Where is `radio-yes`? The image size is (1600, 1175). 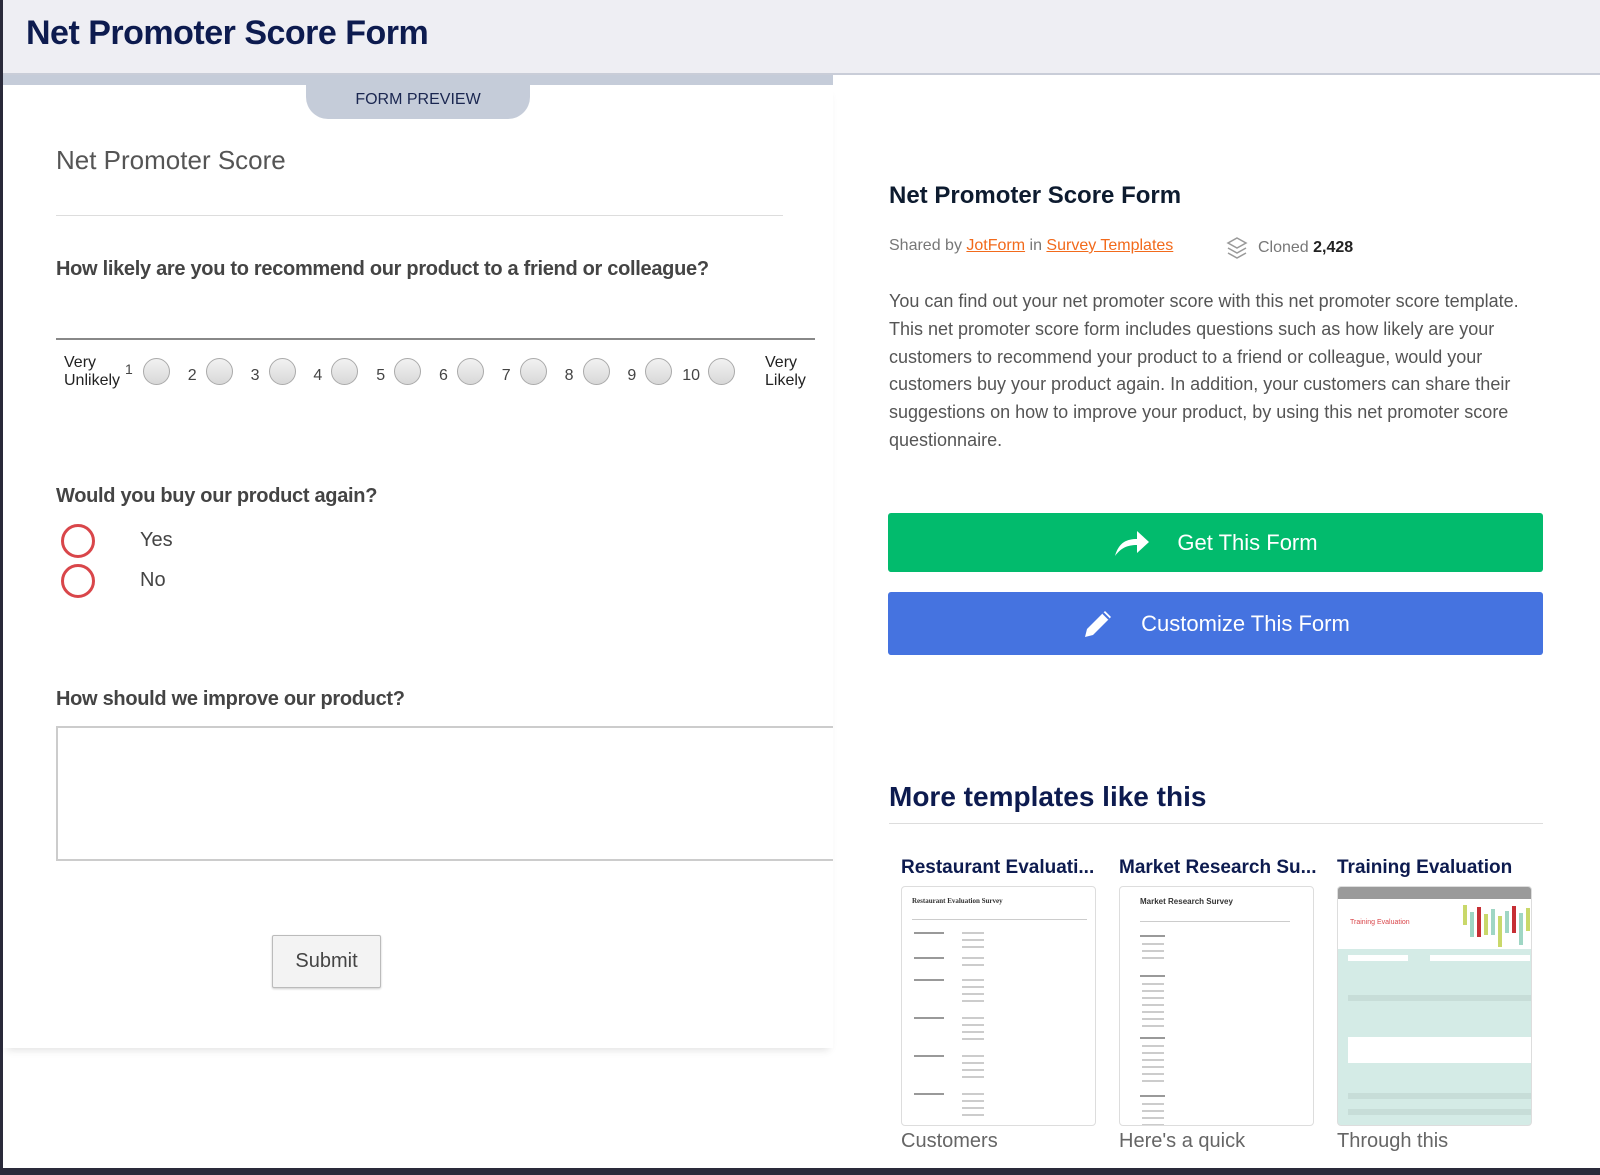 radio-yes is located at coordinates (78, 541).